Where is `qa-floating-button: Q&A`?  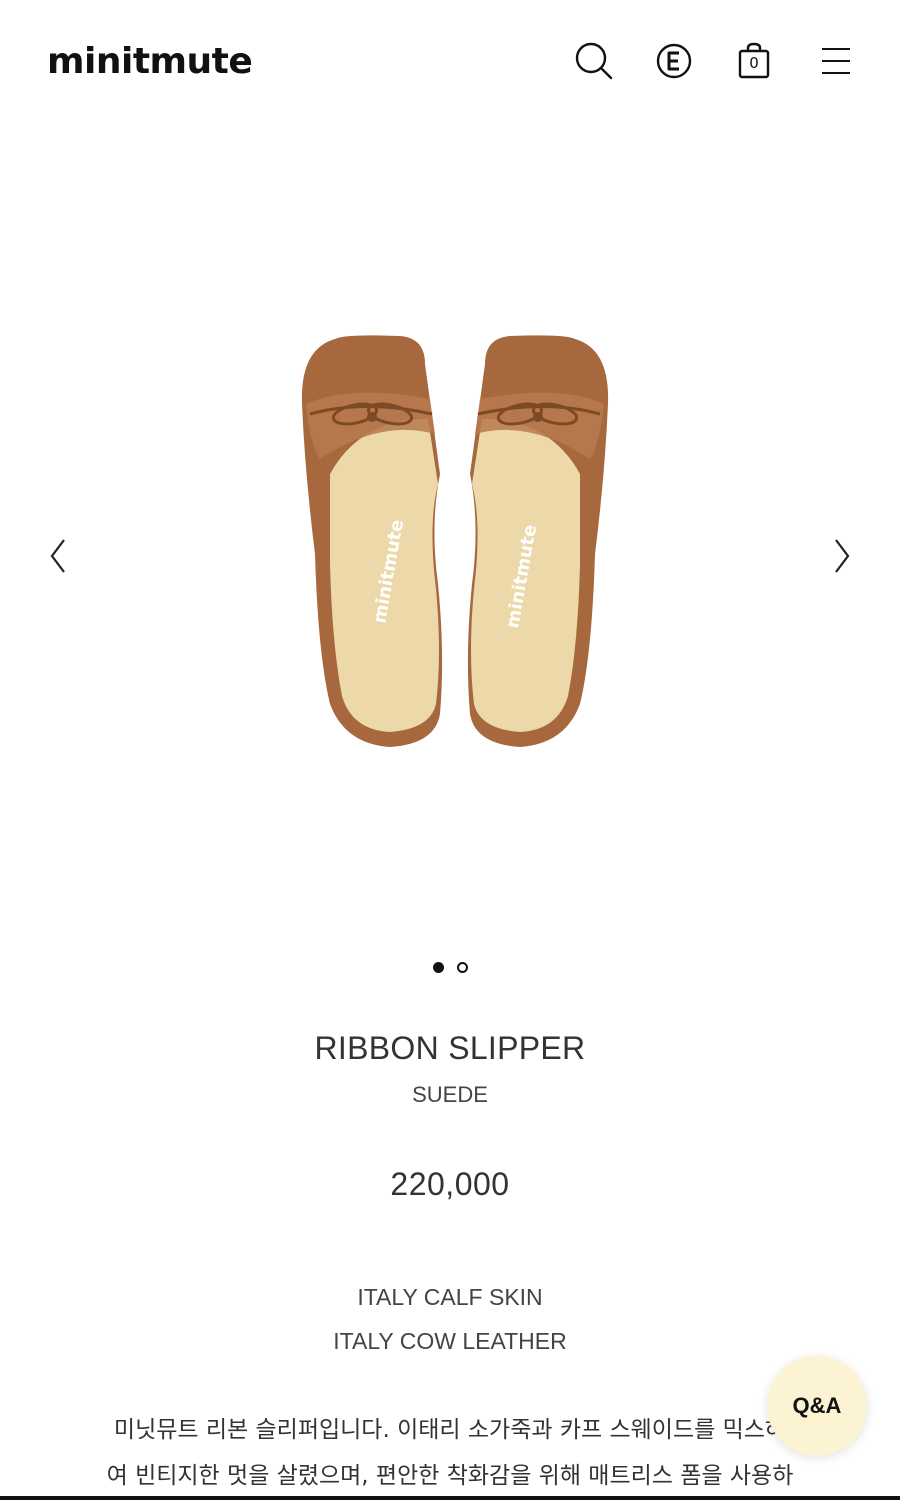 qa-floating-button: Q&A is located at coordinates (817, 1406).